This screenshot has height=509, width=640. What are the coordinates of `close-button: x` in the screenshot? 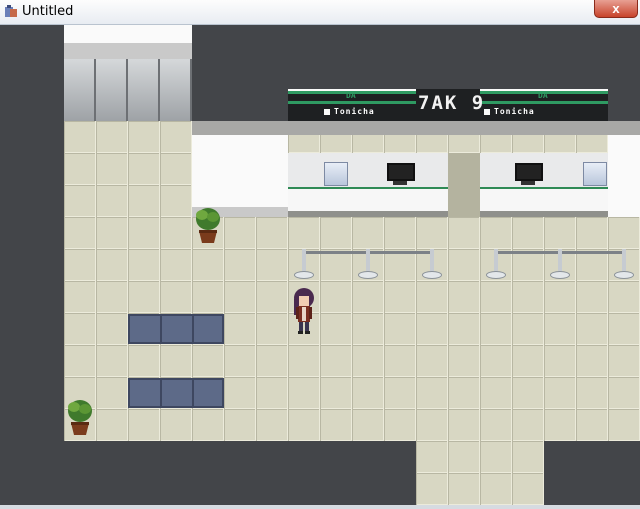 It's located at (616, 9).